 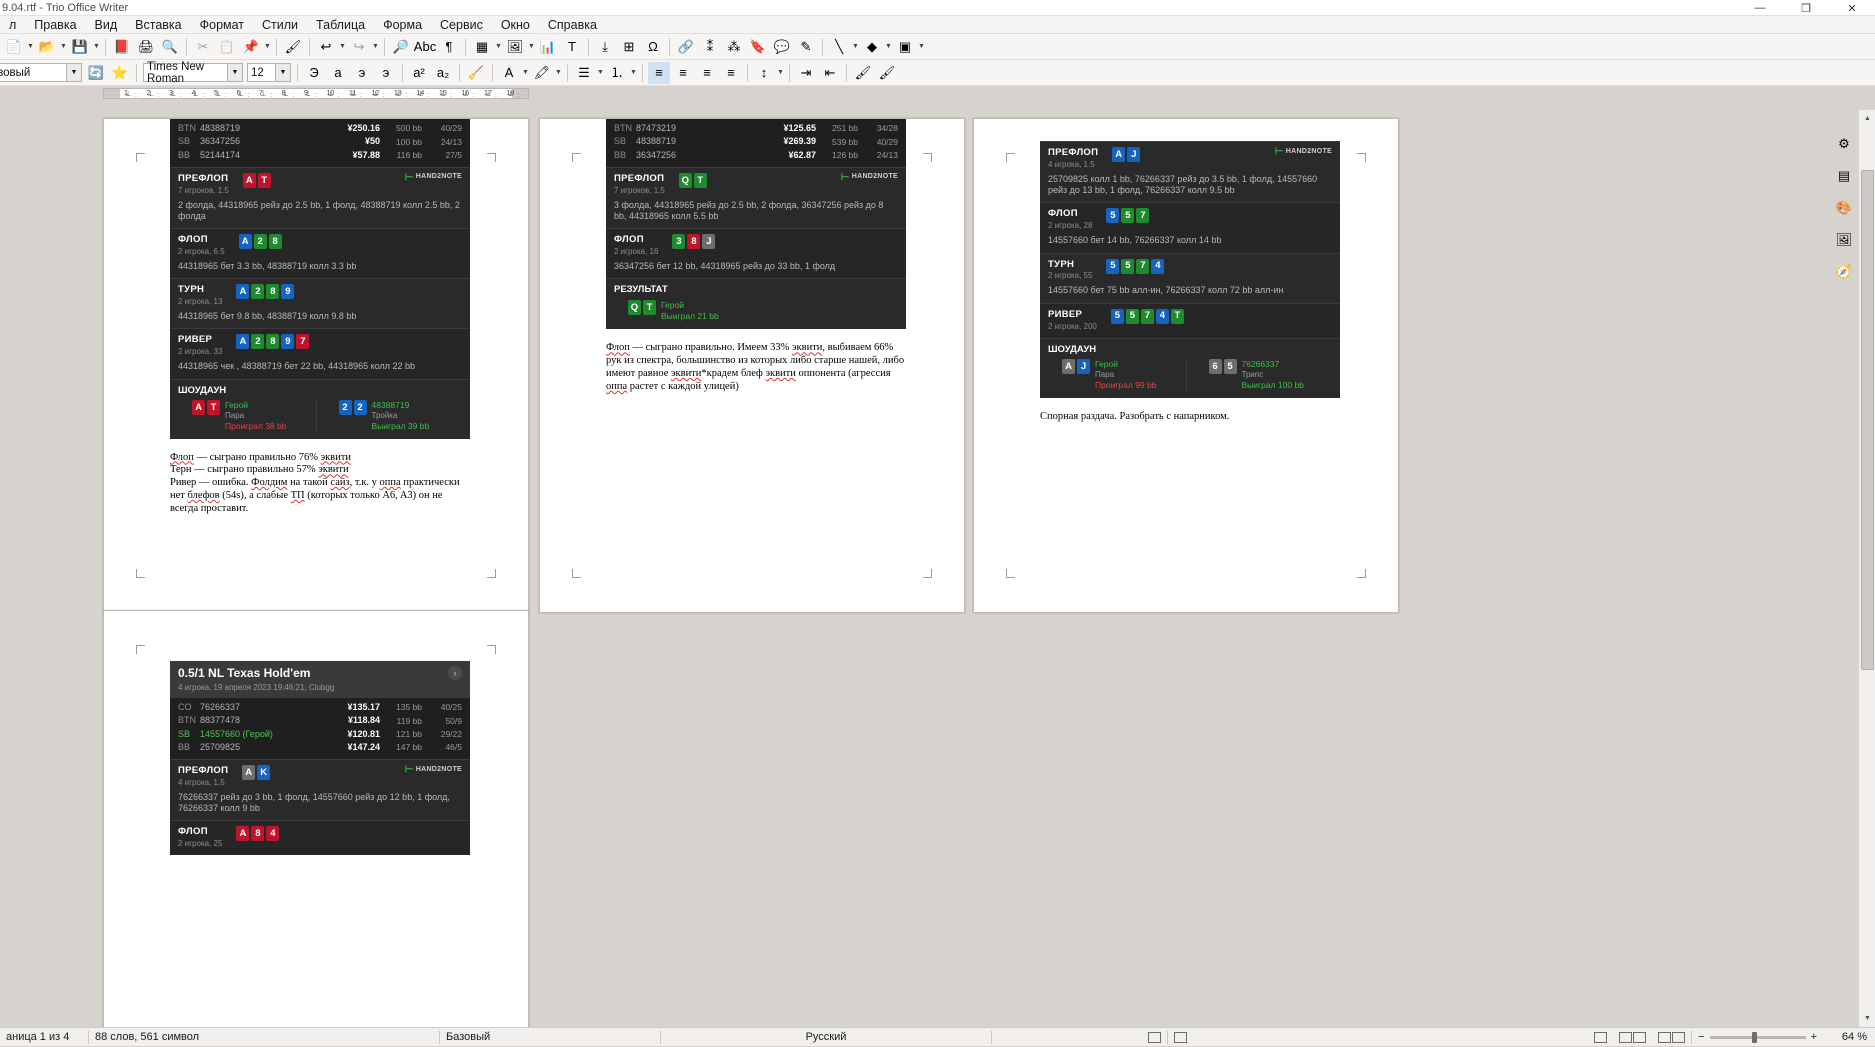 I want to click on view-book-button, so click(x=1671, y=1037).